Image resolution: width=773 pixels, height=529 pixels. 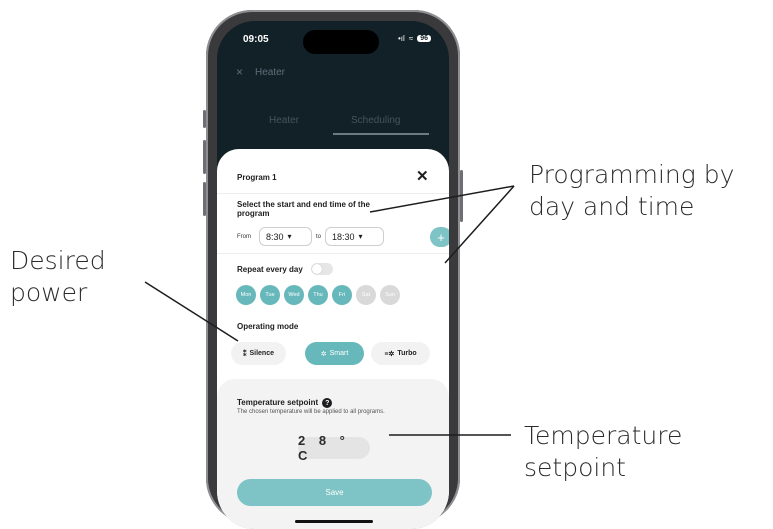 What do you see at coordinates (389, 354) in the screenshot?
I see `turbo-icon: ≡✲` at bounding box center [389, 354].